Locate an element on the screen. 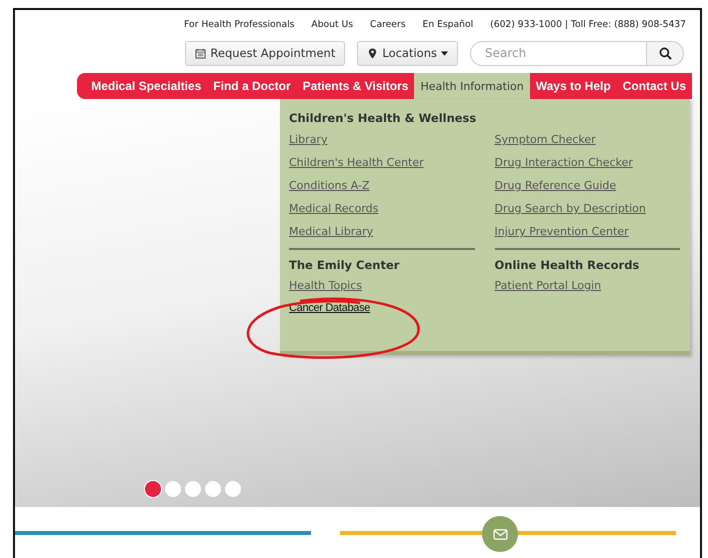 This screenshot has width=708, height=558. menu-link: Medical Records is located at coordinates (381, 209).